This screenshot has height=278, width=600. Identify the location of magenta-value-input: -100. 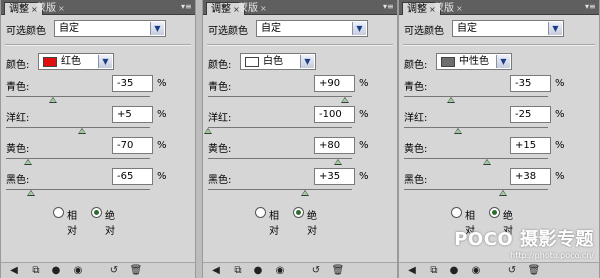
(334, 114).